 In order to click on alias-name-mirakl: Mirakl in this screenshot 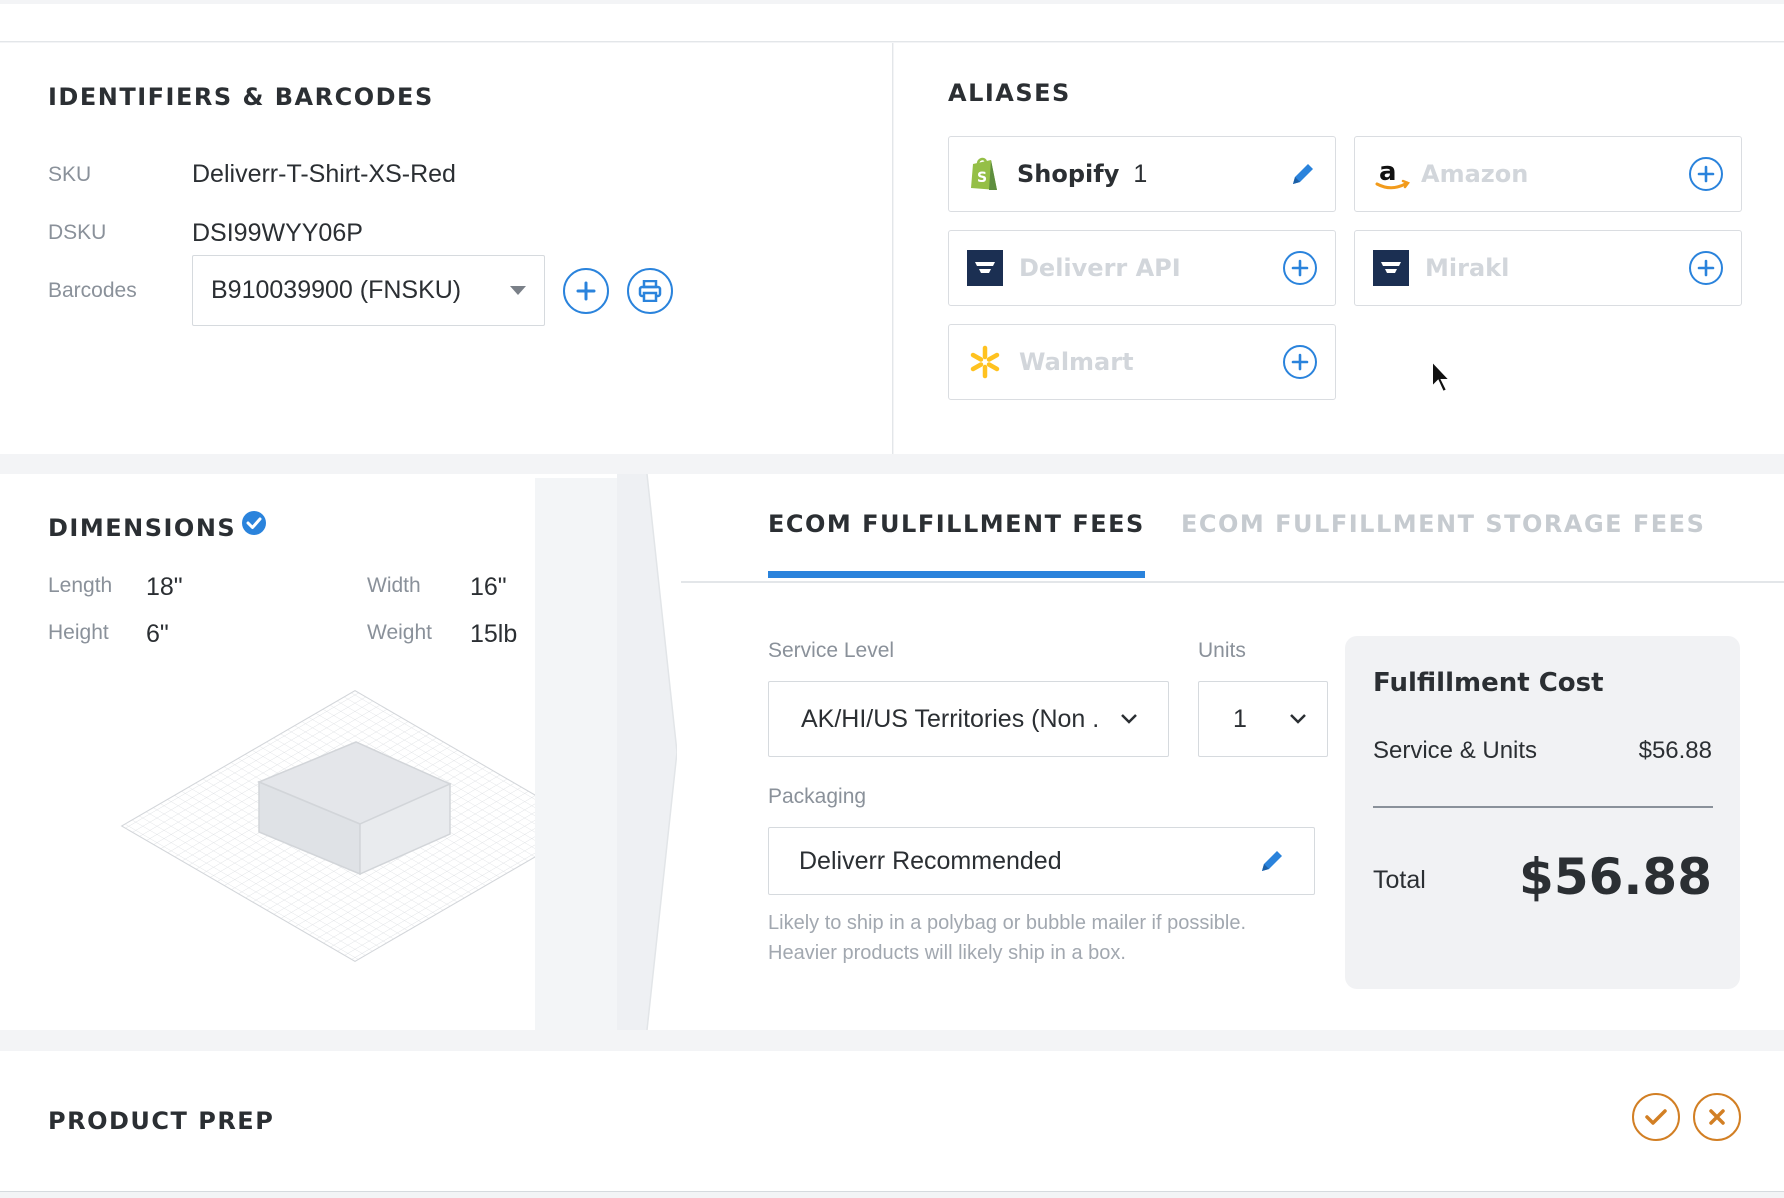, I will do `click(1467, 268)`.